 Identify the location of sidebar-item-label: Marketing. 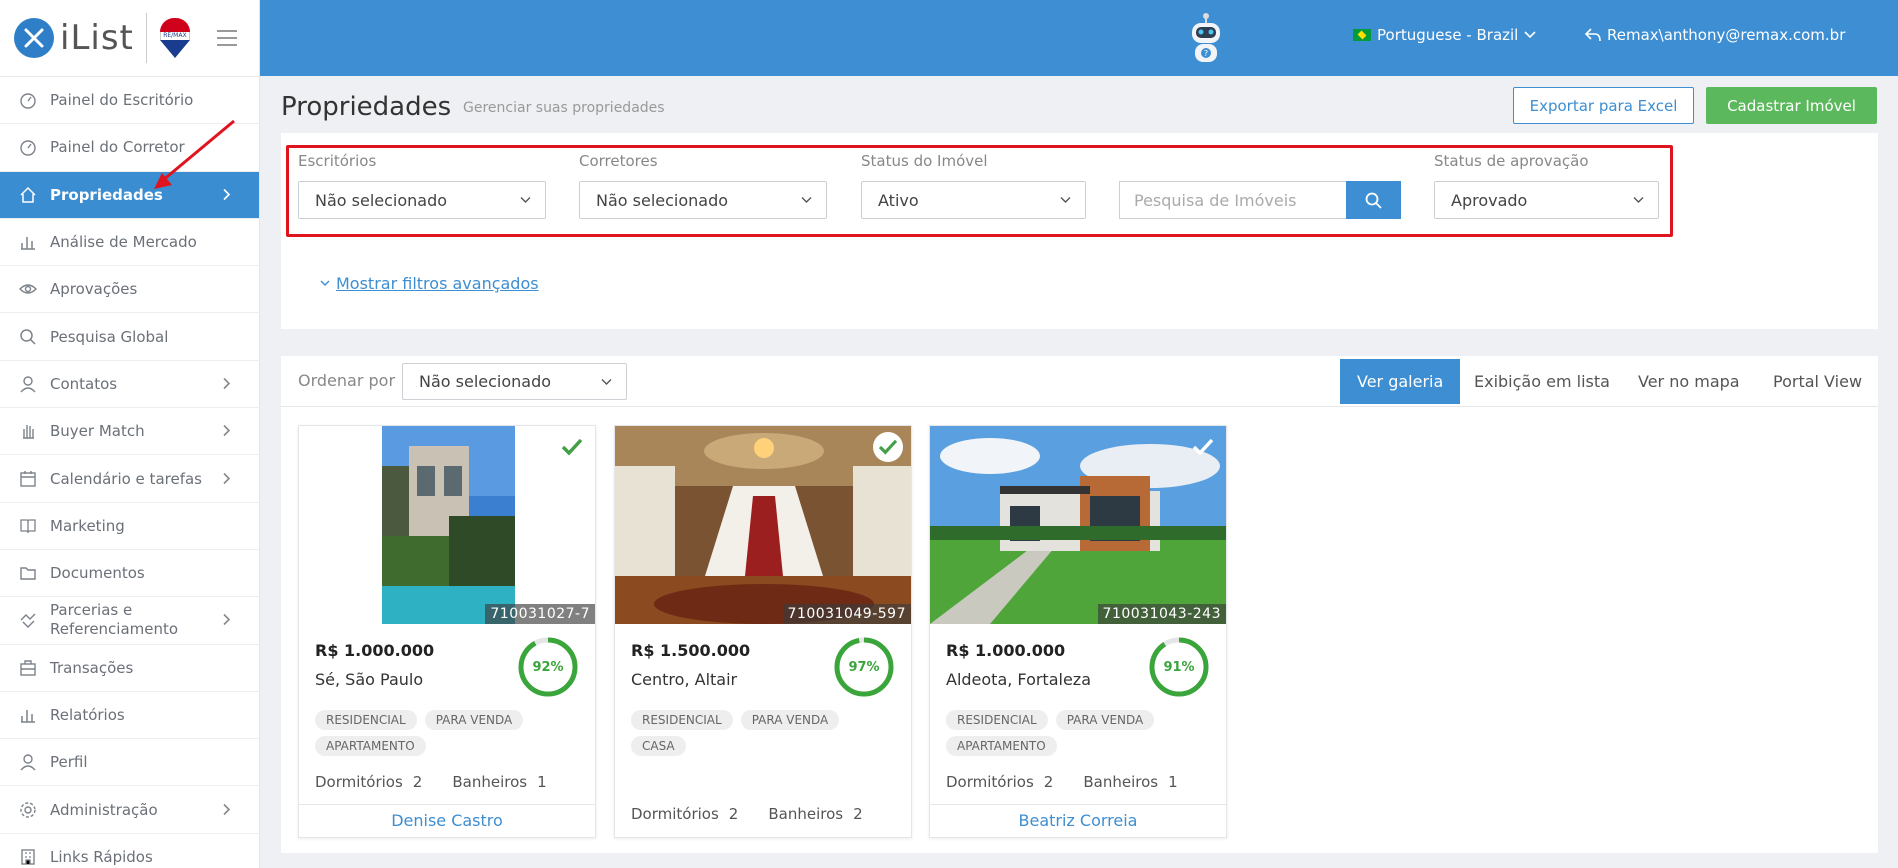
(87, 525).